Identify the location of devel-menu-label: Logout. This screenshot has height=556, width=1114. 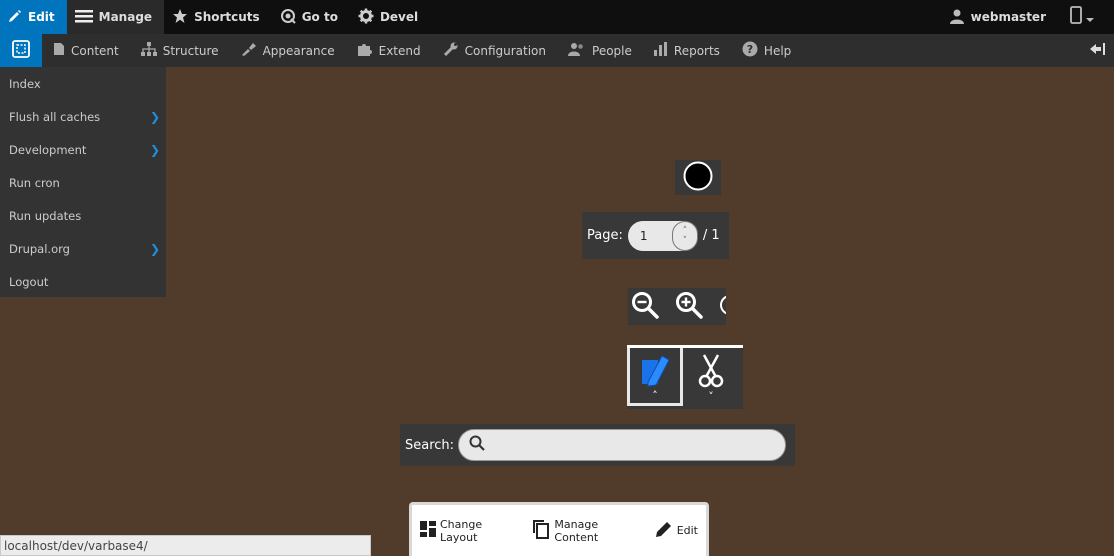
(29, 281).